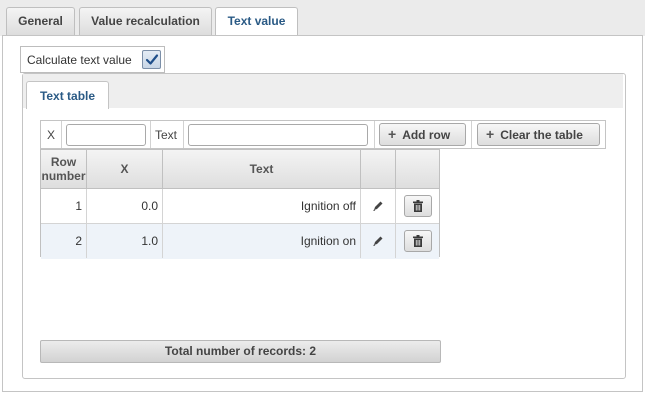 This screenshot has width=645, height=395. I want to click on tab-value-recalculation: Value recalculation, so click(145, 21).